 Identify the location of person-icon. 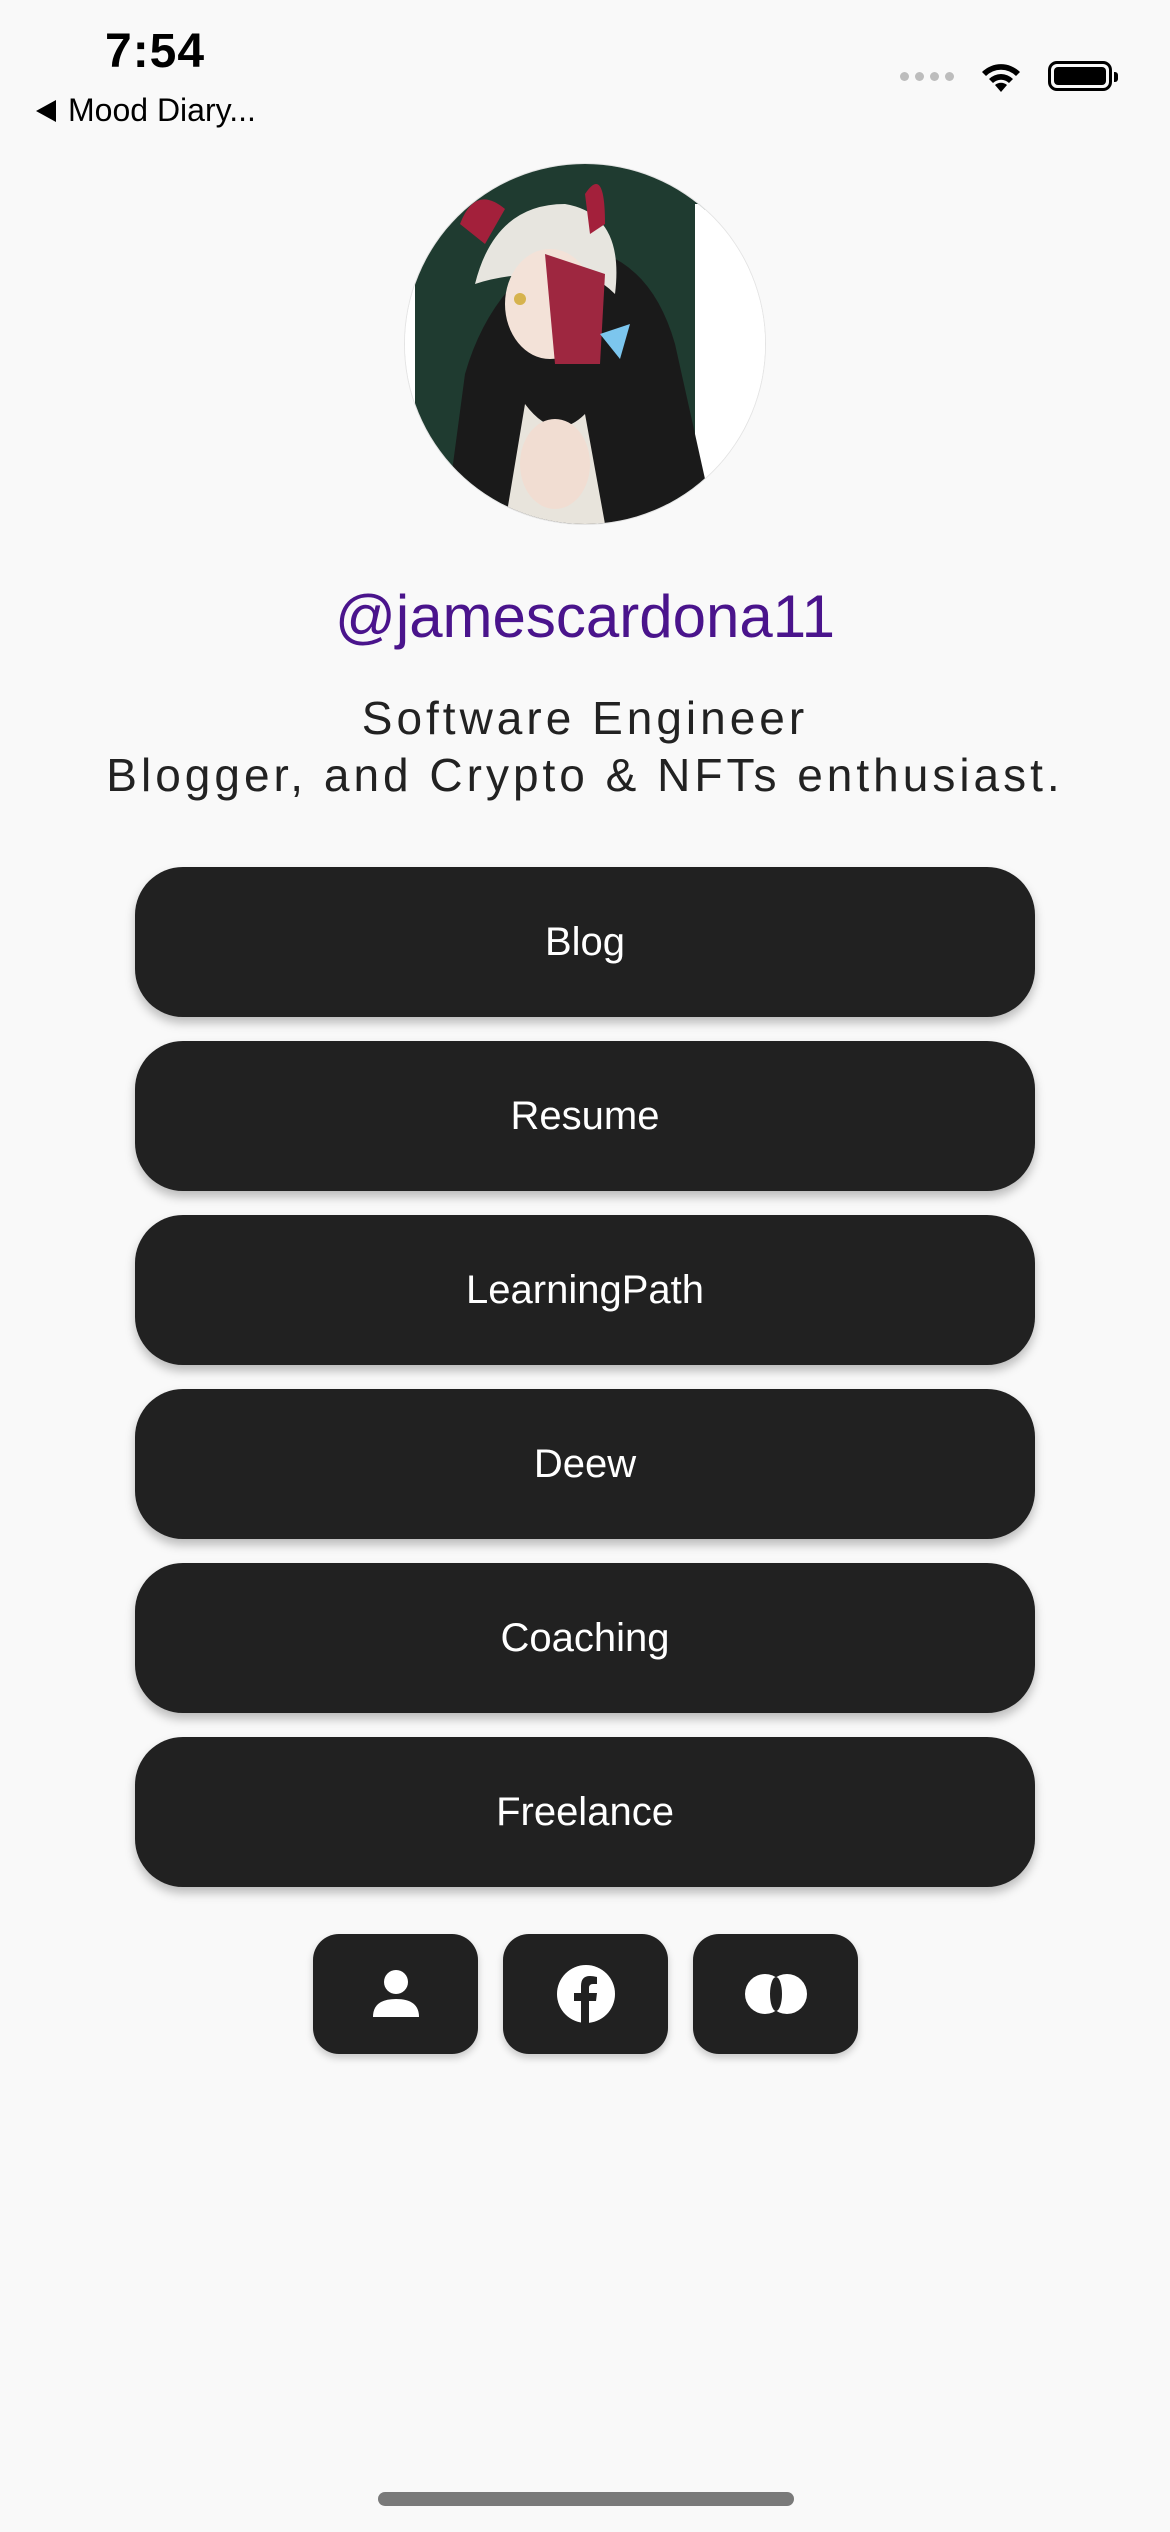
(395, 1993).